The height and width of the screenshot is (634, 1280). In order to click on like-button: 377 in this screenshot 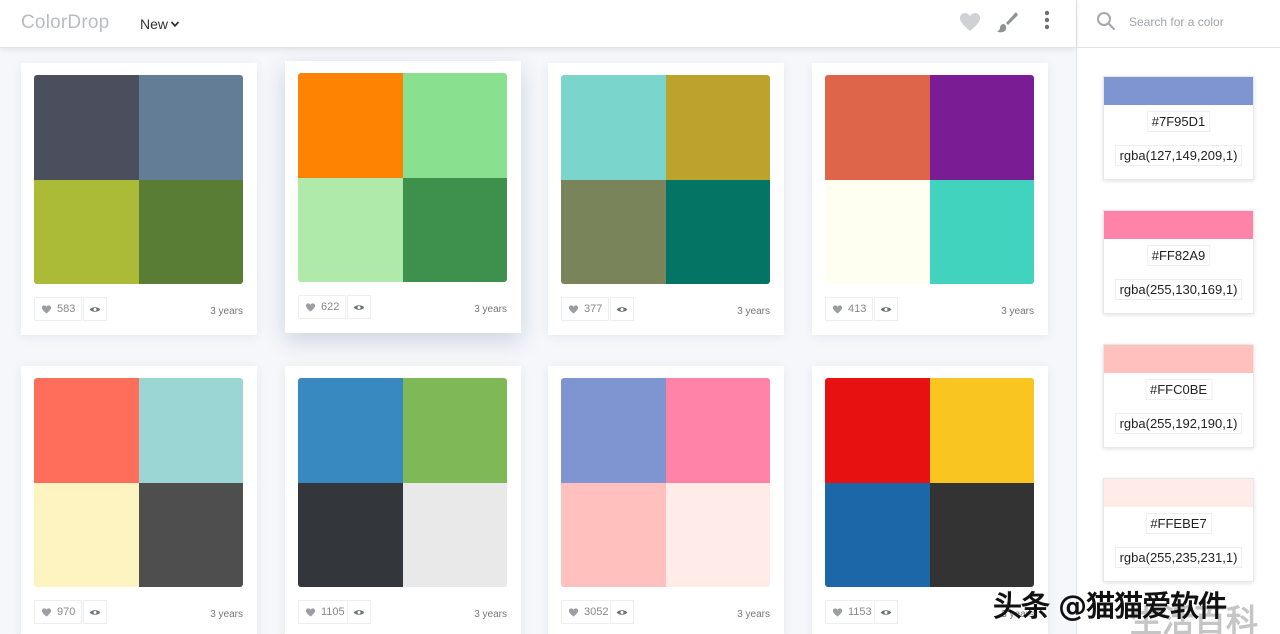, I will do `click(585, 309)`.